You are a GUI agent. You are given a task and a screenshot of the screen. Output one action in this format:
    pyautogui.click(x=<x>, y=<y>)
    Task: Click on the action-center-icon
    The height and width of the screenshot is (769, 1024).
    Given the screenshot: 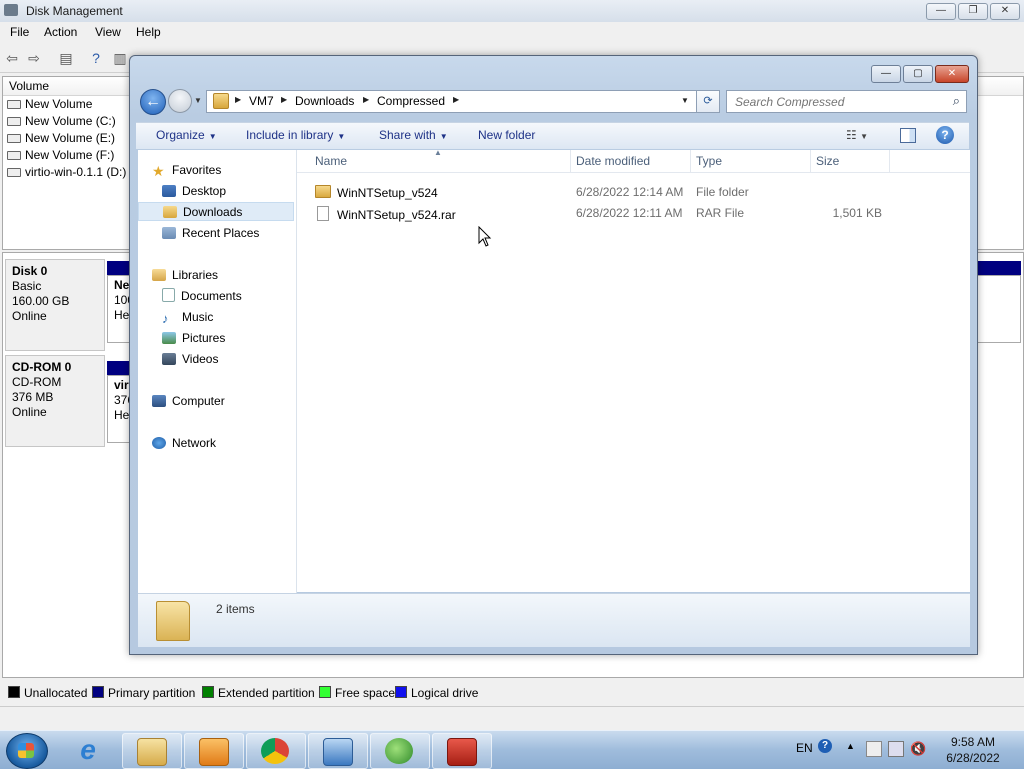 What is the action you would take?
    pyautogui.click(x=874, y=749)
    